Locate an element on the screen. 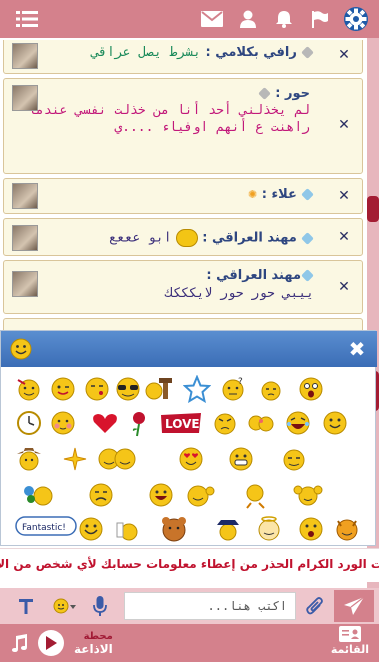 The height and width of the screenshot is (662, 379). message-text: بشرط يصل عراقي is located at coordinates (146, 52).